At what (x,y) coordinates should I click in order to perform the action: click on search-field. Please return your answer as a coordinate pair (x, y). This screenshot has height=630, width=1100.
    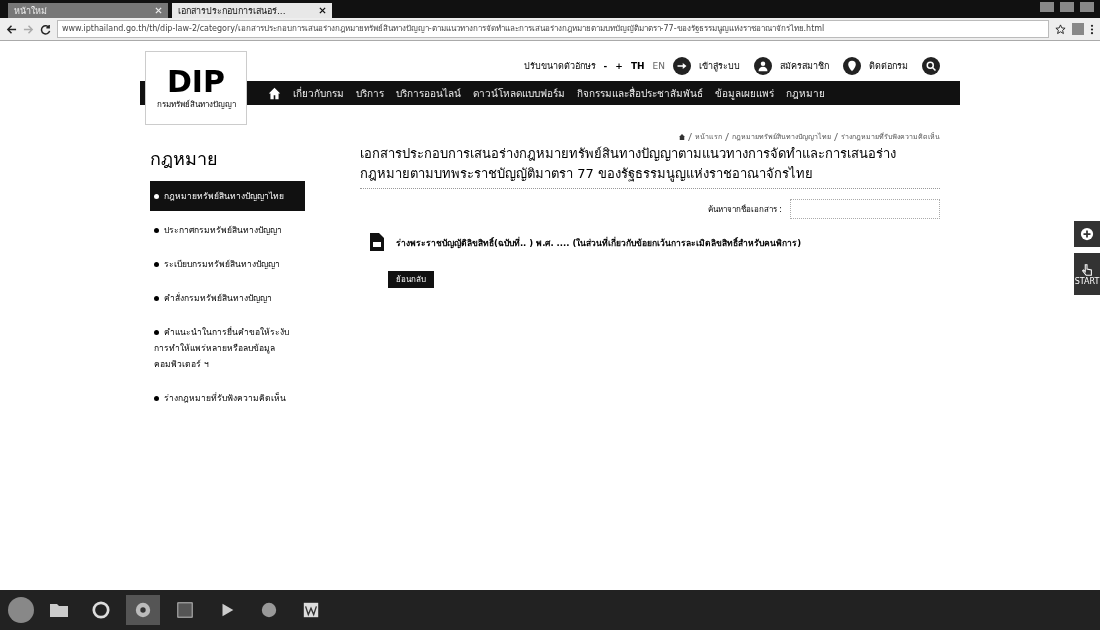
    Looking at the image, I should click on (865, 209).